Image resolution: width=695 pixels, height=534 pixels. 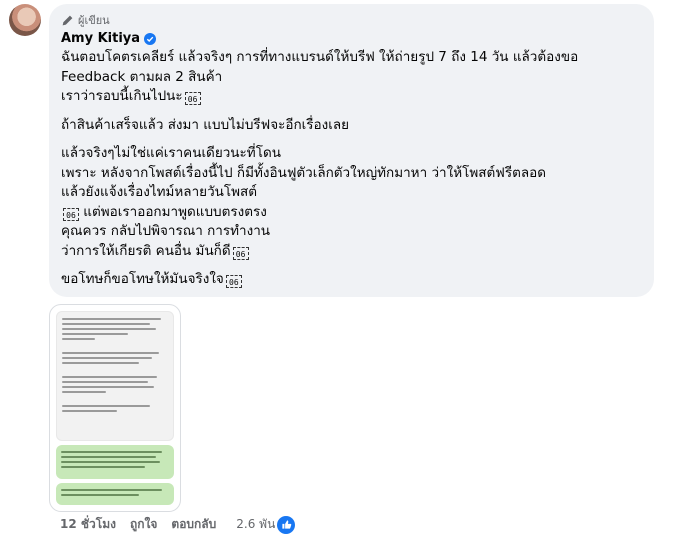 I want to click on author-badge-label: ผู้เขียน, so click(x=94, y=20).